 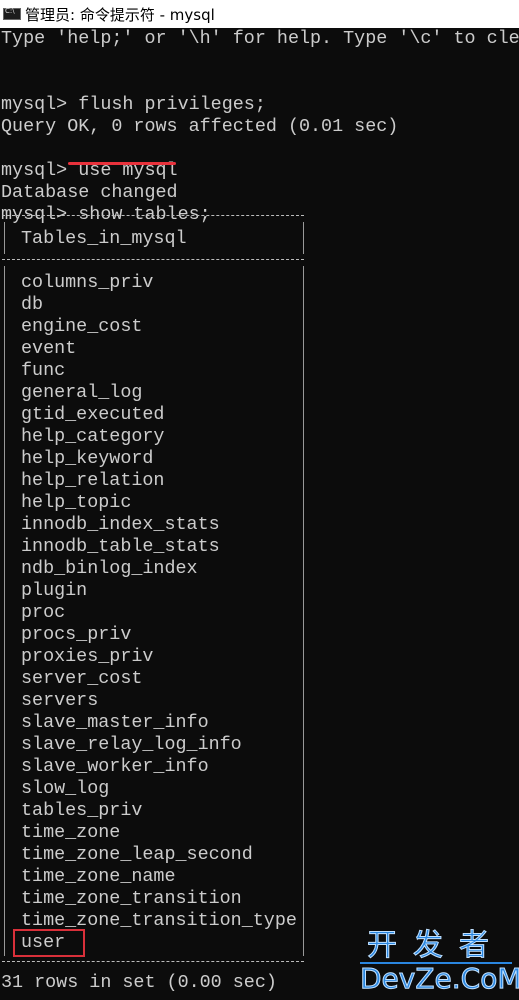 I want to click on watermark-cn: 开发者, so click(x=436, y=945).